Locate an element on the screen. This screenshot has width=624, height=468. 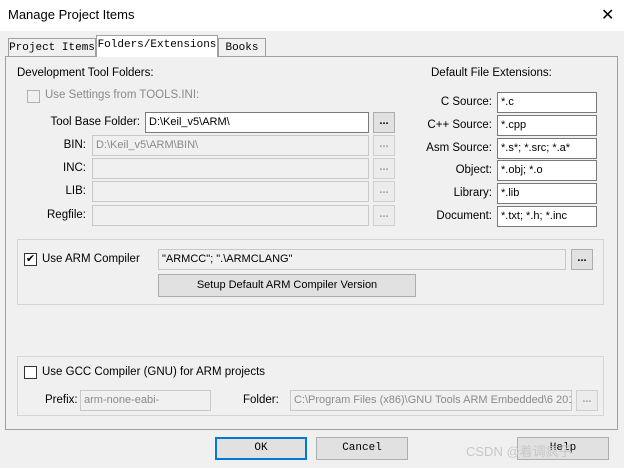
regfile-label: Regfile: is located at coordinates (66, 215).